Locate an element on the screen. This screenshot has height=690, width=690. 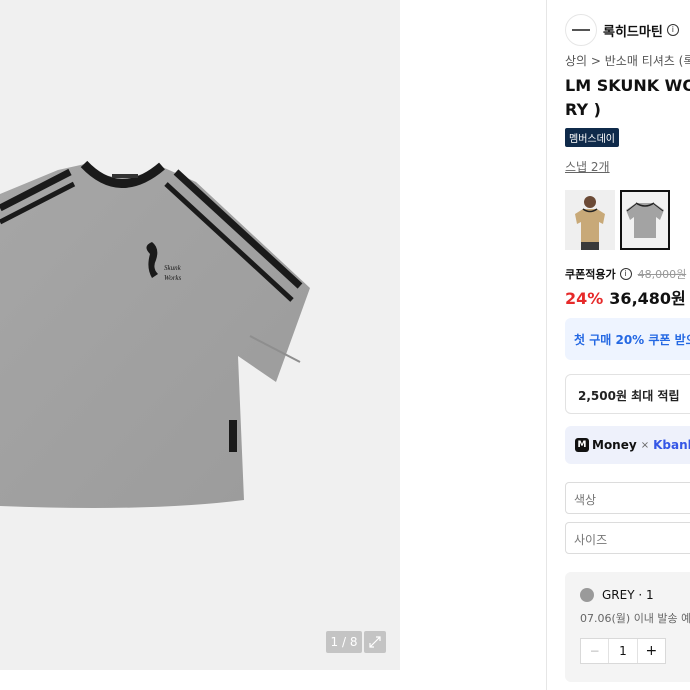
first-purchase-coupon-banner: 첫 구매 20% 쿠폰 받으러 is located at coordinates (627, 339).